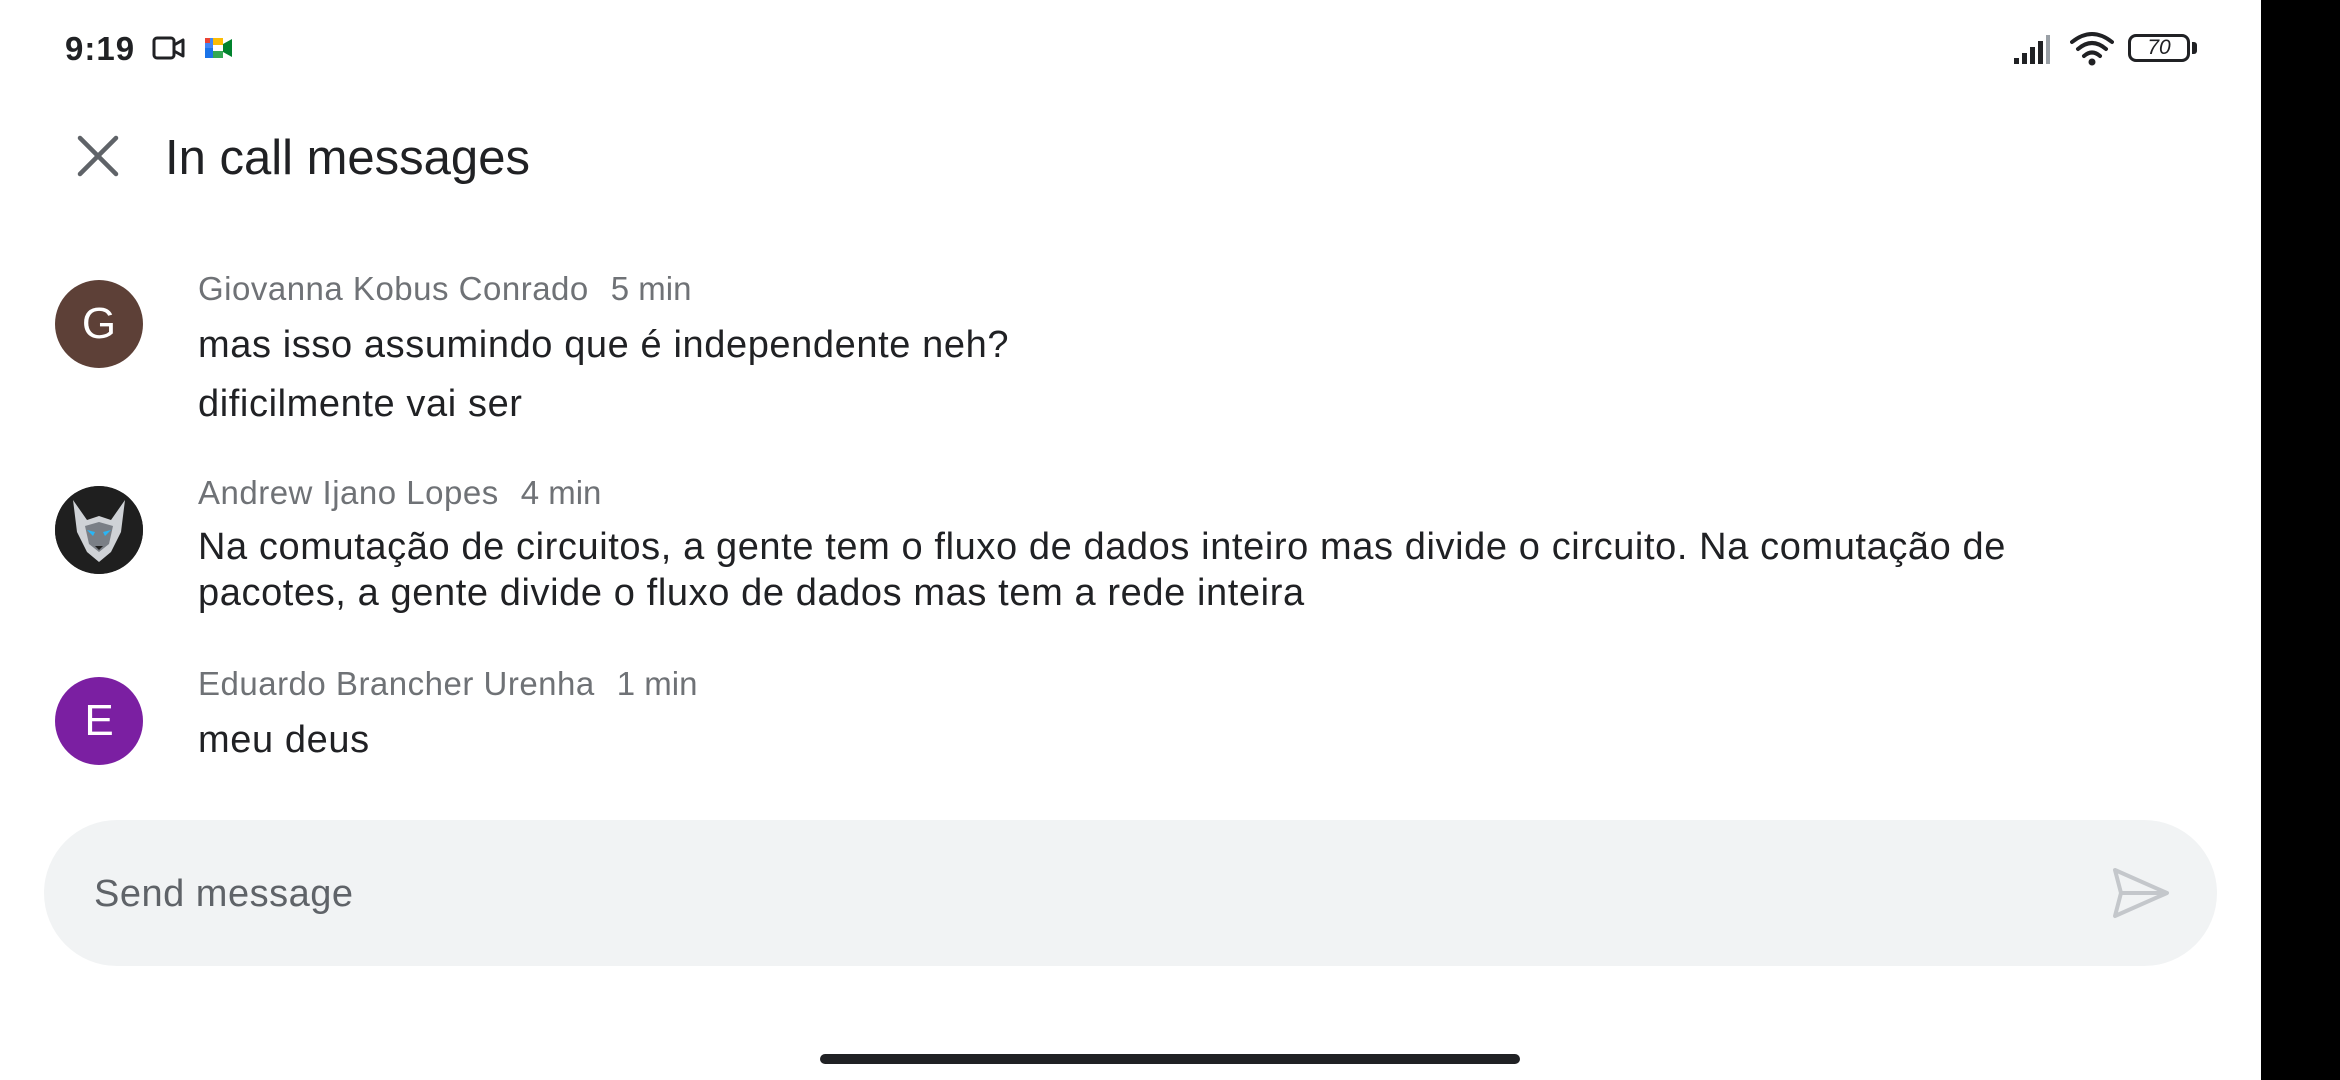 The height and width of the screenshot is (1080, 2340). I want to click on avatar: G, so click(99, 324).